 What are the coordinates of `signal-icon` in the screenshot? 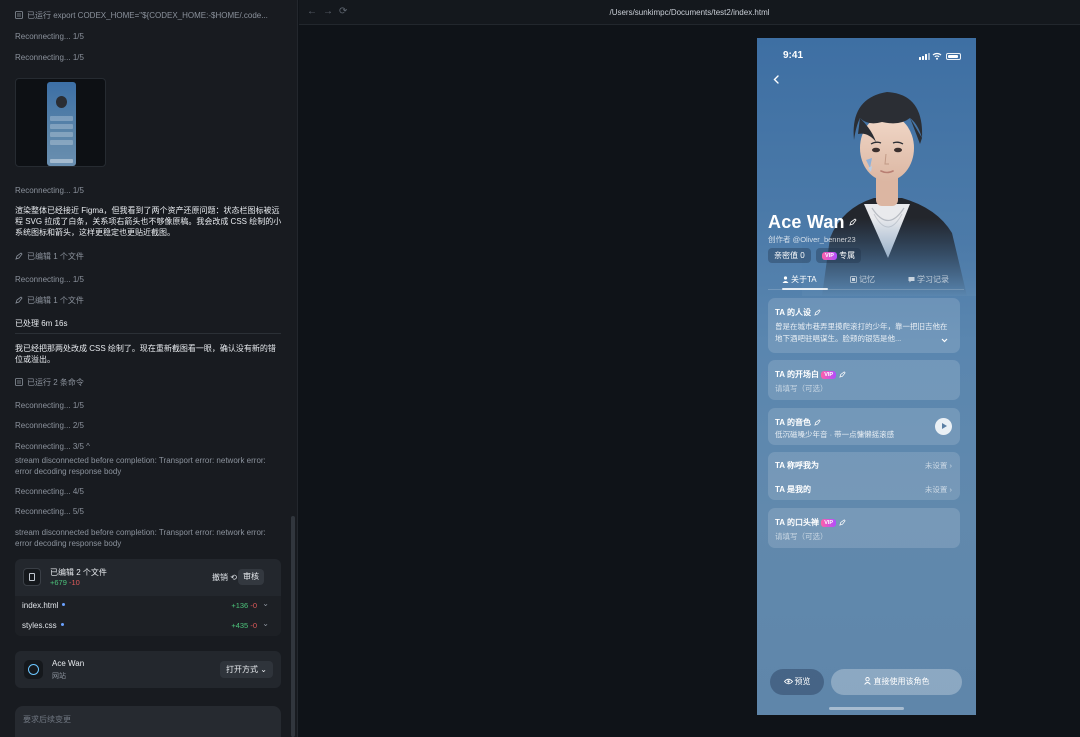 It's located at (924, 56).